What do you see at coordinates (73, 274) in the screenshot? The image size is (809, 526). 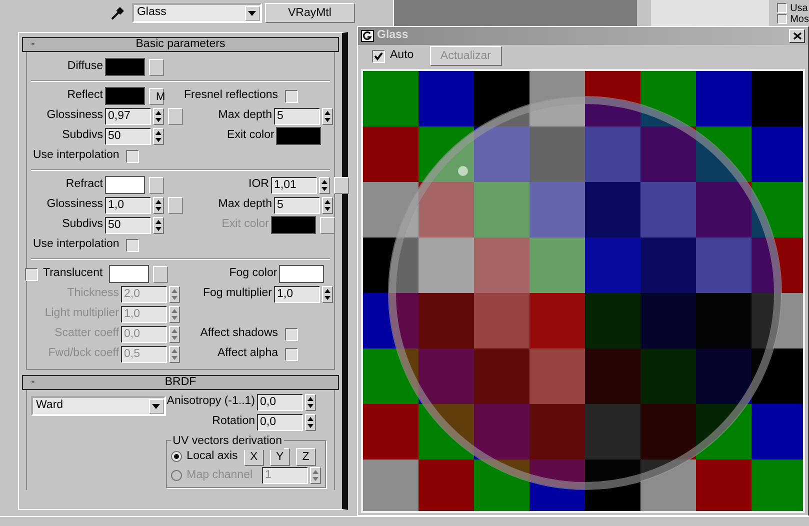 I see `field-label: Translucent` at bounding box center [73, 274].